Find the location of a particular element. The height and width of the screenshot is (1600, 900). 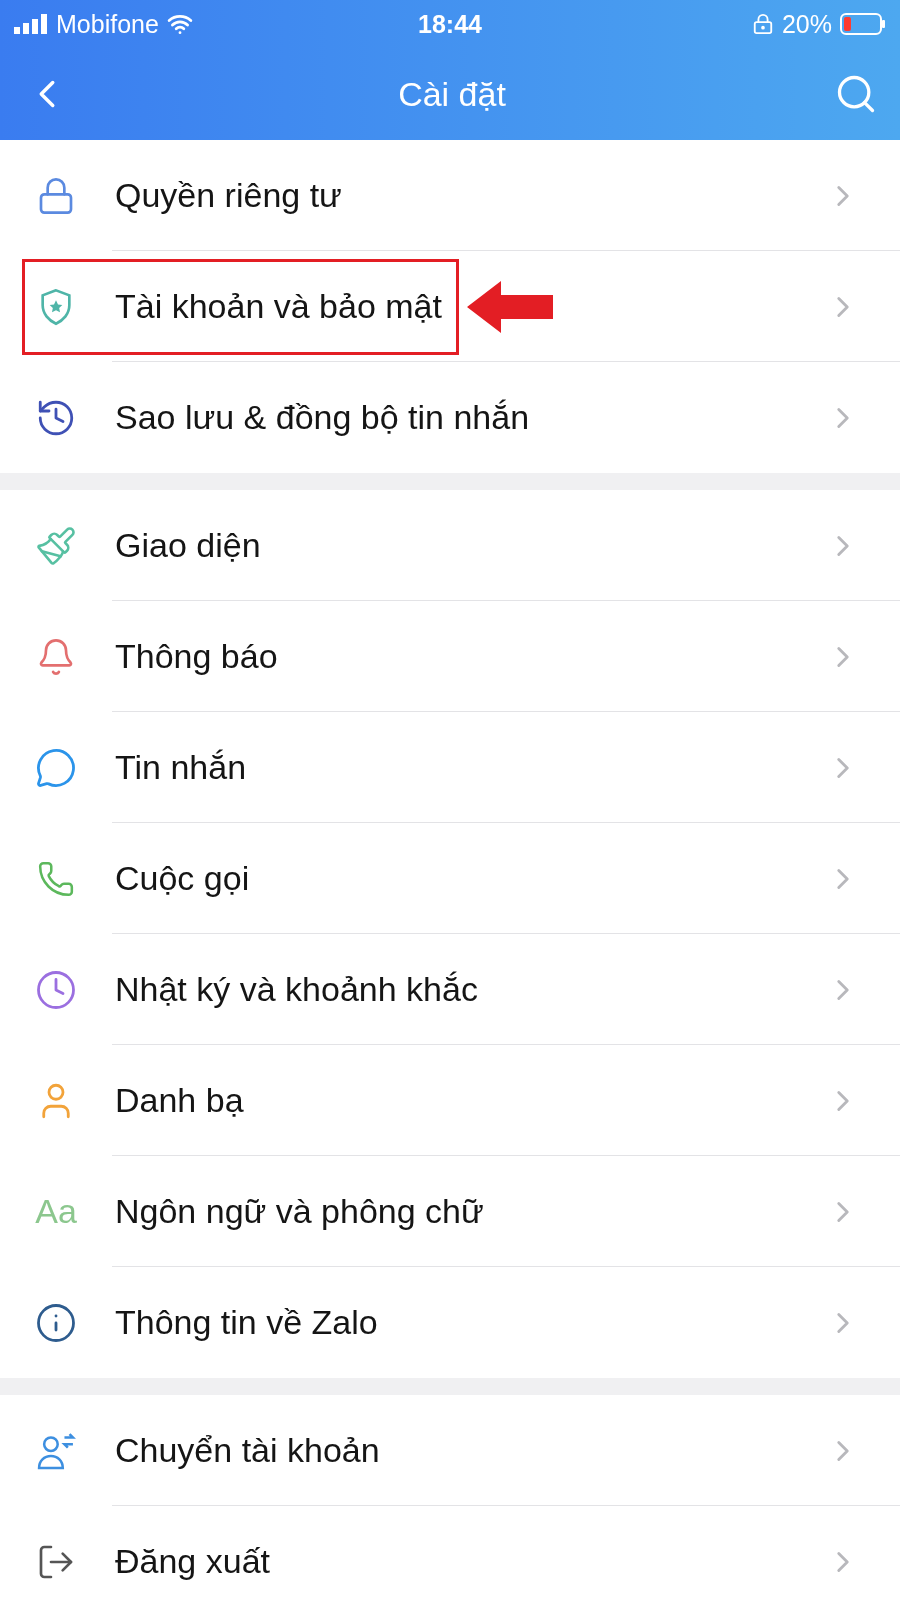

battery-percent: 20% is located at coordinates (806, 24).